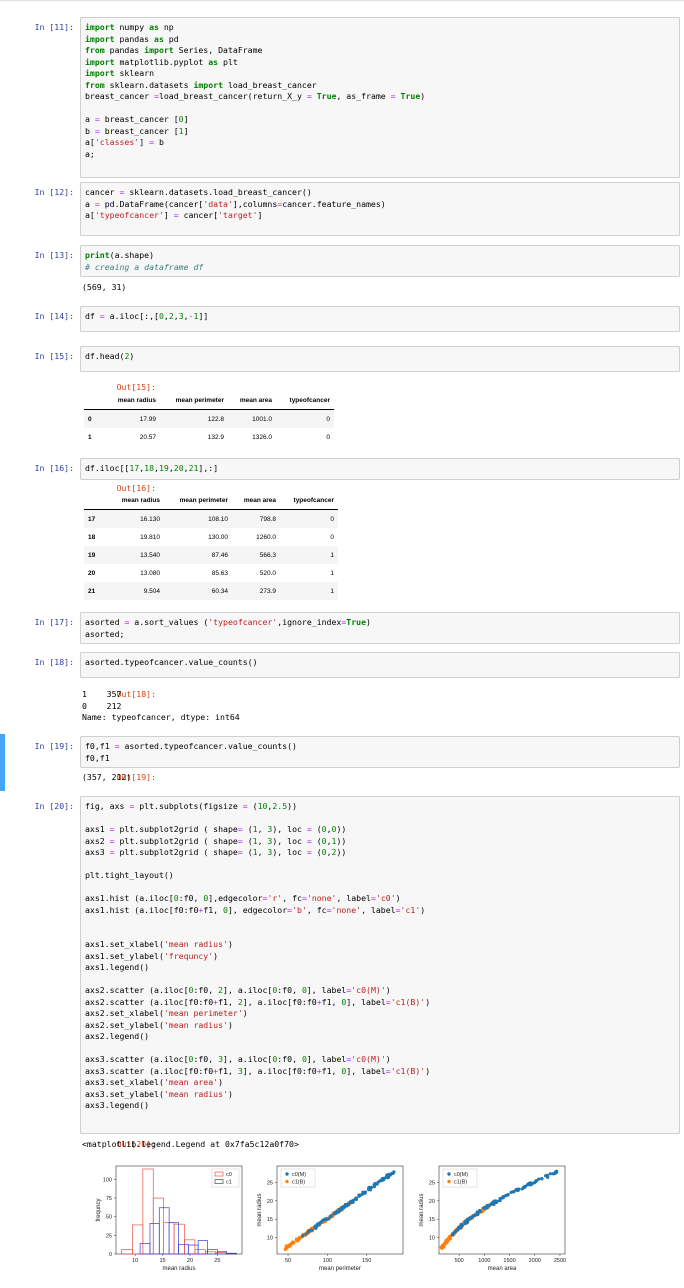  I want to click on x-axis-label: mean perimeter, so click(340, 1269).